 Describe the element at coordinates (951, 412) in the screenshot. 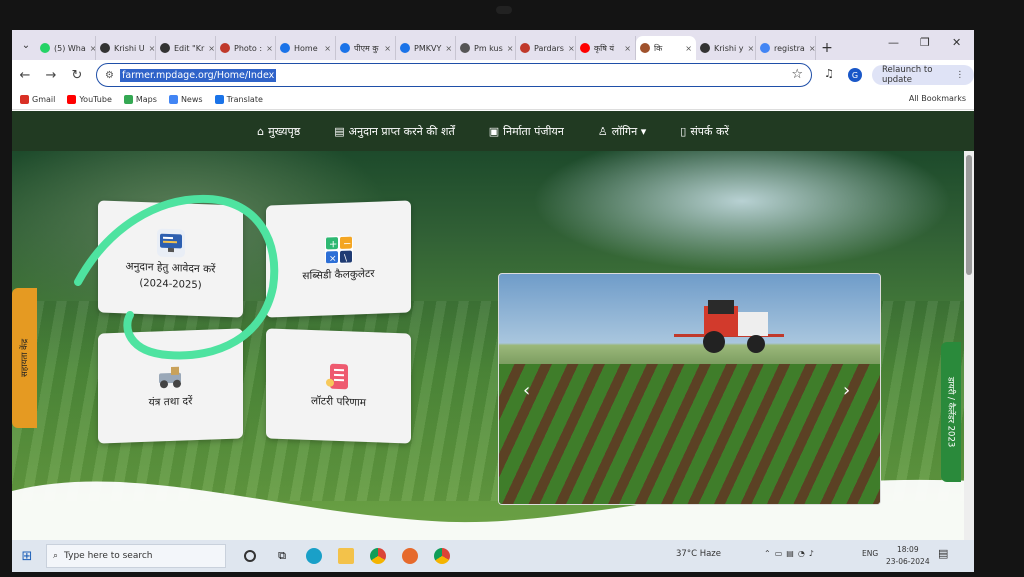

I see `diary-calendar-tab: डायरी / कैलेंडर 2023` at that location.